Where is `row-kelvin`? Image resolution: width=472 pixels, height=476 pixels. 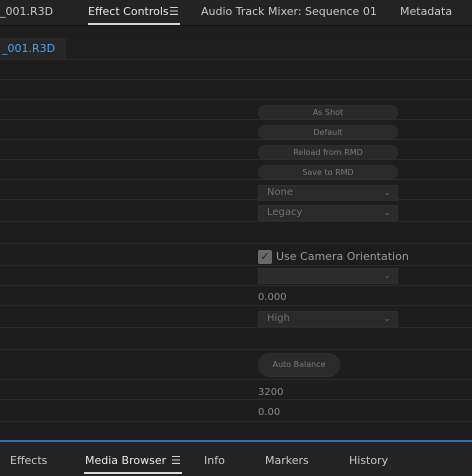
row-kelvin is located at coordinates (236, 390).